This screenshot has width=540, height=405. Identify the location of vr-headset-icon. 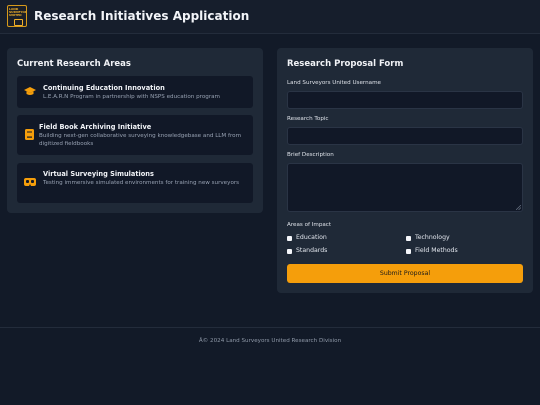
(30, 182).